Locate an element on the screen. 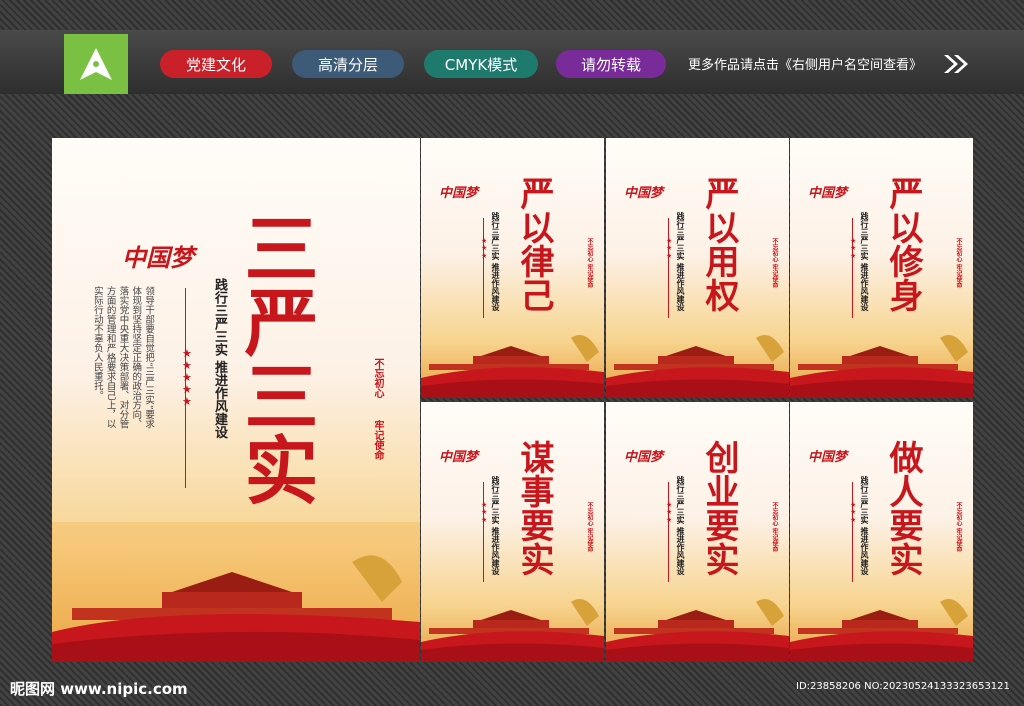 Image resolution: width=1024 pixels, height=706 pixels. tag-no-repost: 请勿转载 is located at coordinates (611, 64).